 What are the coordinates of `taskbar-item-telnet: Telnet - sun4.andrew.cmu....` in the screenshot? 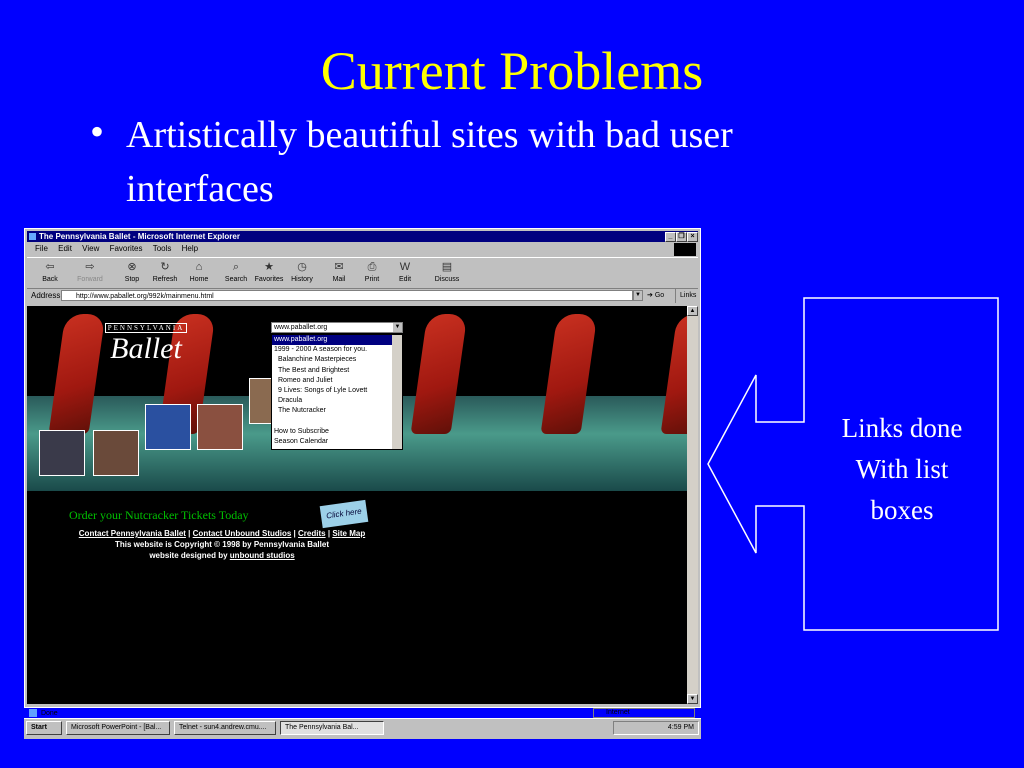 It's located at (225, 728).